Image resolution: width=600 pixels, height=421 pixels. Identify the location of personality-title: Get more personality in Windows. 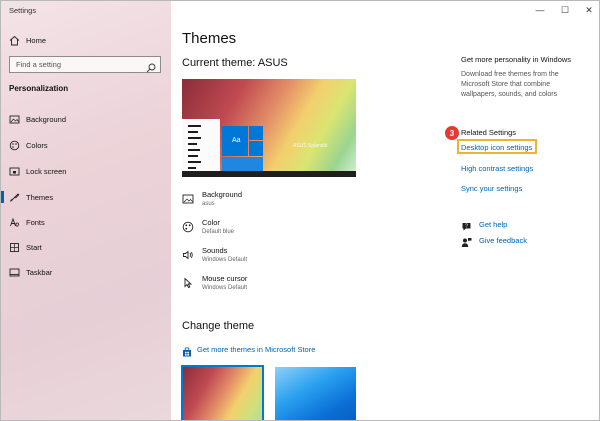
(516, 59).